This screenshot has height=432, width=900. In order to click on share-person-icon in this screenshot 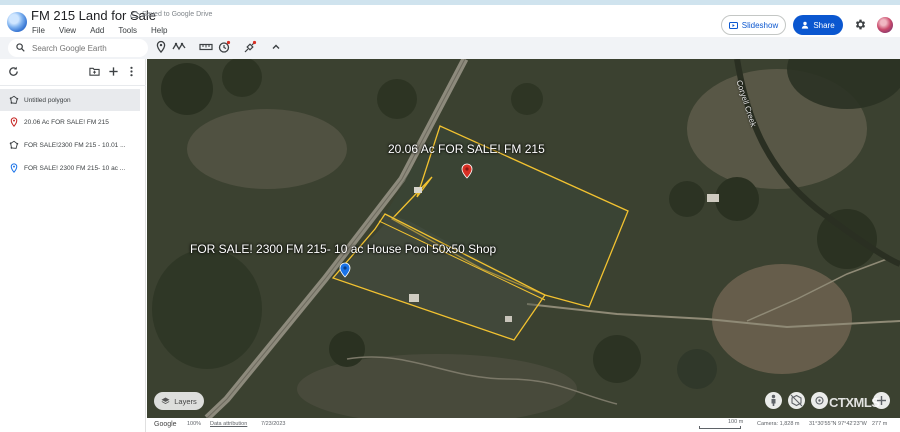, I will do `click(805, 25)`.